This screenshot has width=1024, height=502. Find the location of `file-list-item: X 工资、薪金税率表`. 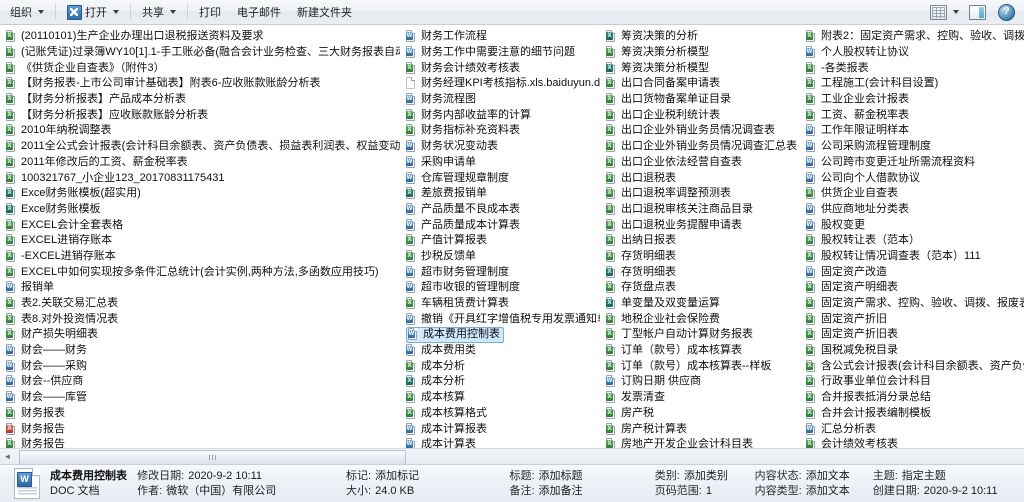

file-list-item: X 工资、薪金税率表 is located at coordinates (912, 115).